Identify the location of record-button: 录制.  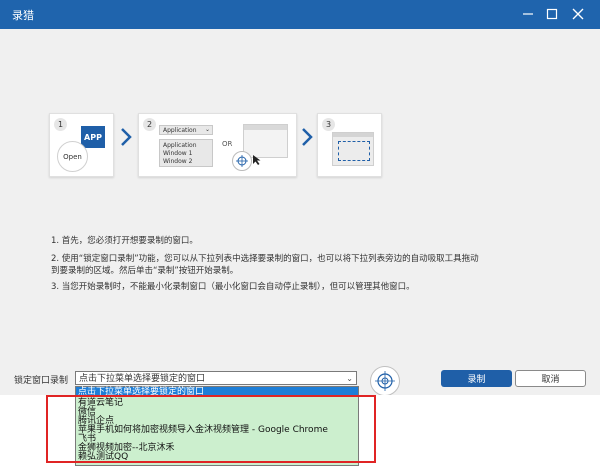
(476, 378).